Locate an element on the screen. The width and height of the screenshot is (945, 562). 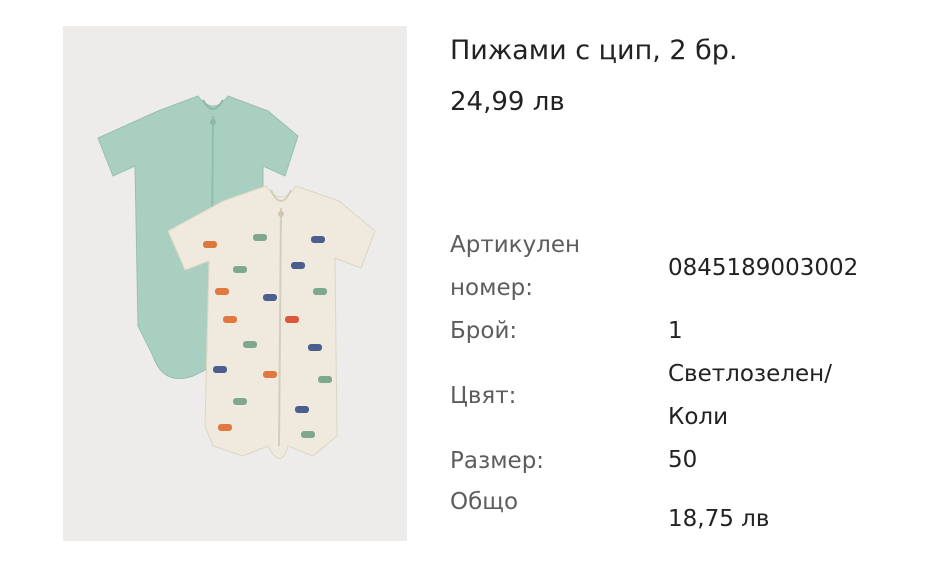
color-label: Цвят: is located at coordinates (483, 396).